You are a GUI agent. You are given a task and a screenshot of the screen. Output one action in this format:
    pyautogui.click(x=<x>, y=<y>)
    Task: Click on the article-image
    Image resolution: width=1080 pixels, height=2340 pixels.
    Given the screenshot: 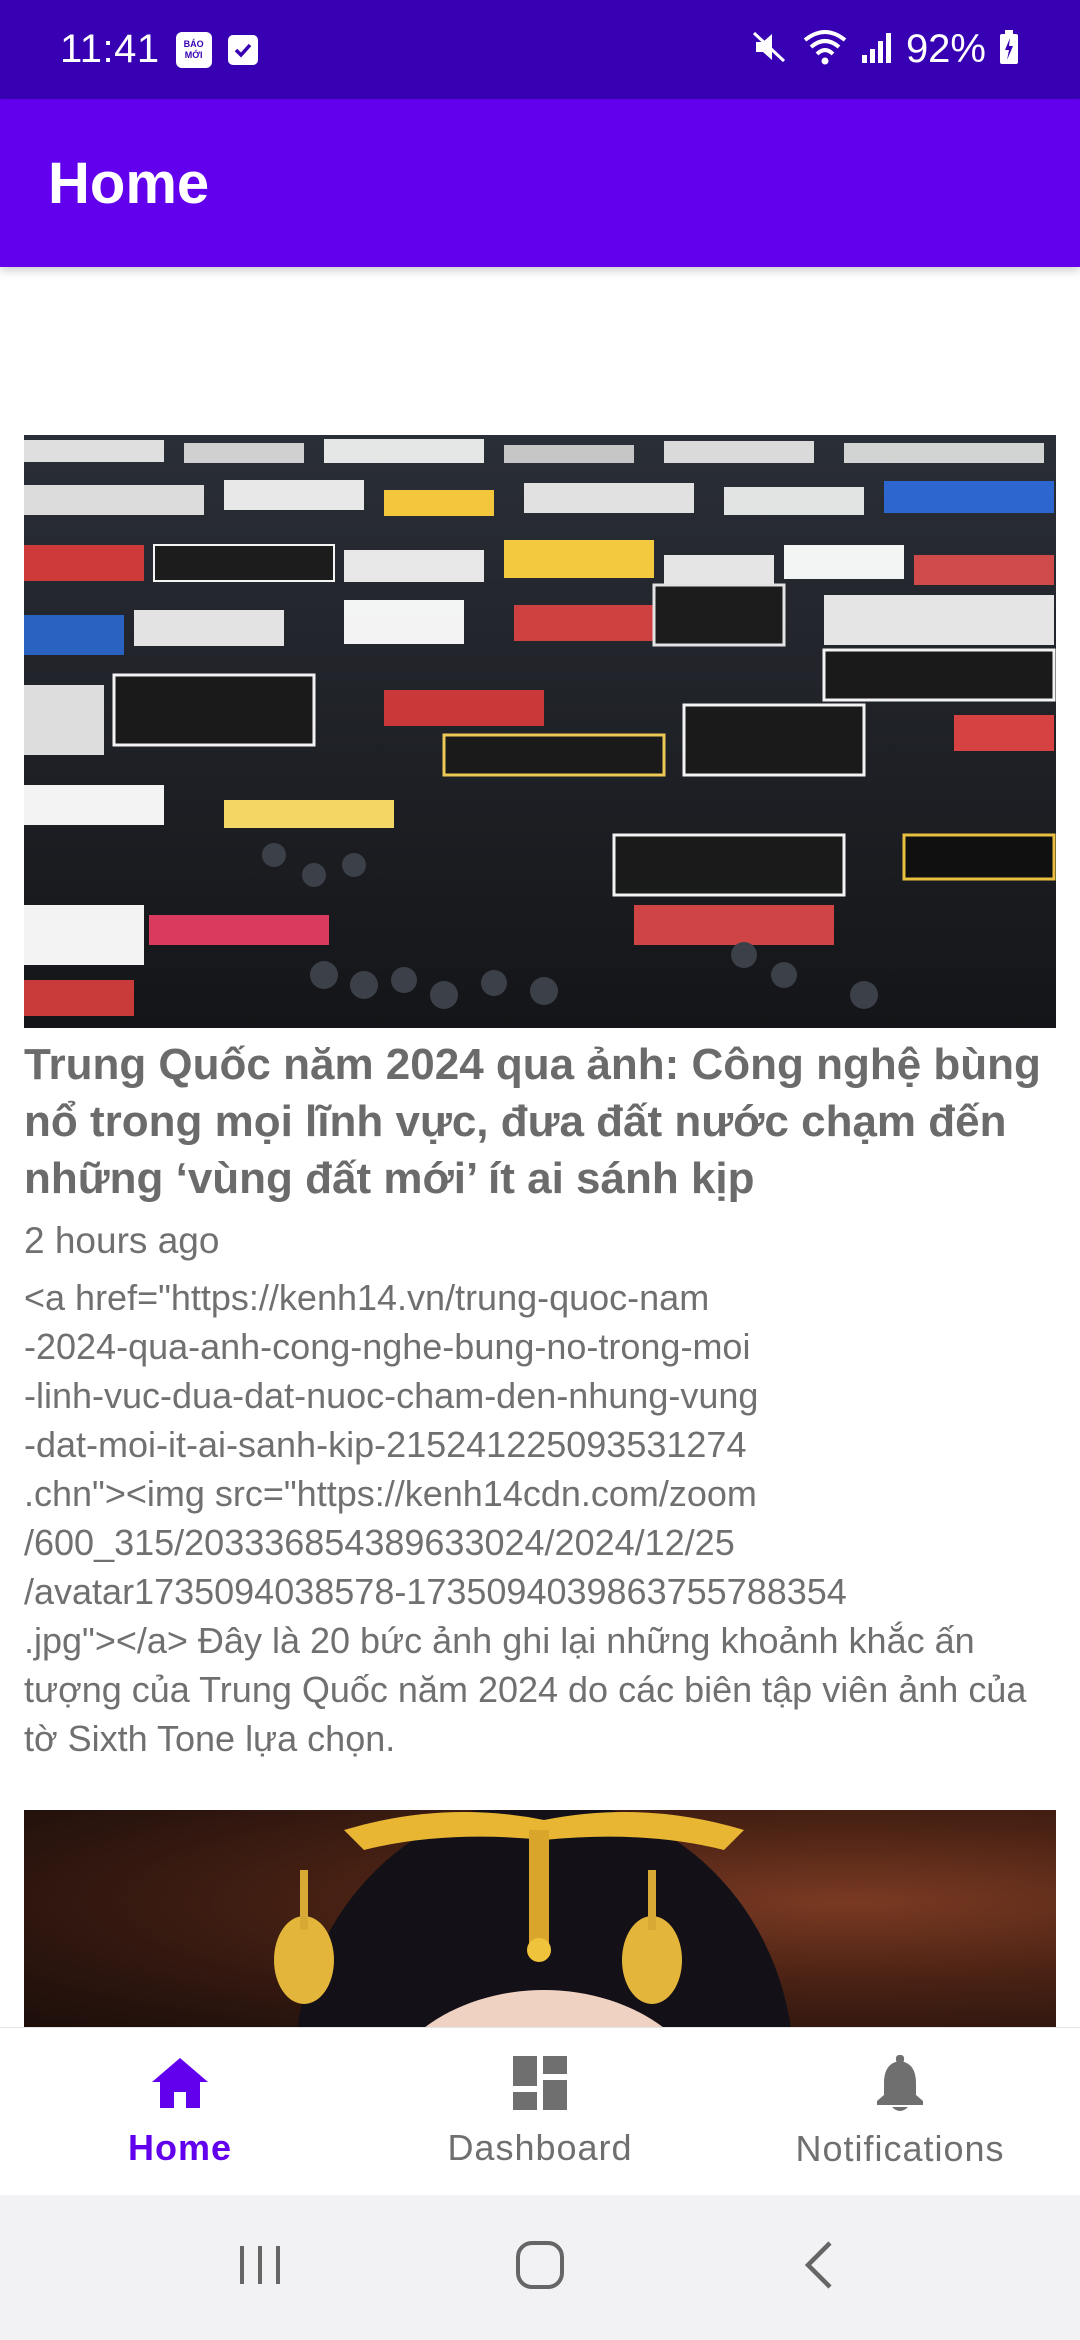 What is the action you would take?
    pyautogui.click(x=540, y=1918)
    